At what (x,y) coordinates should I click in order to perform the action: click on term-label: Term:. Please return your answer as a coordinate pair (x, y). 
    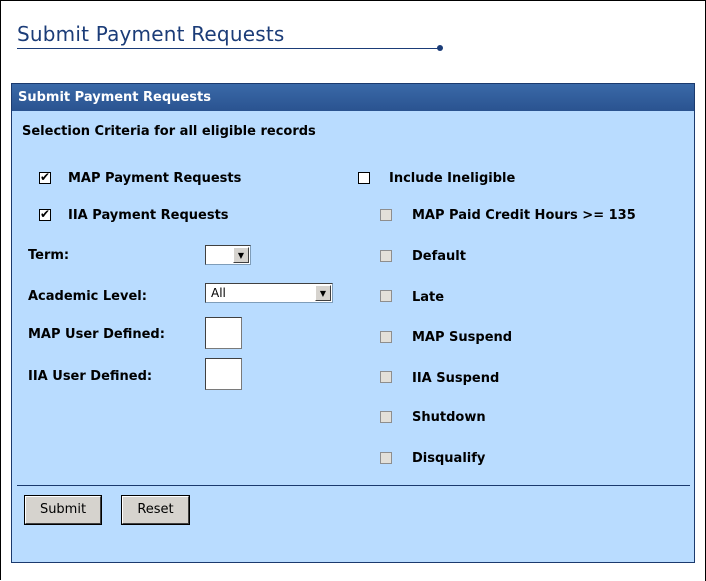
    Looking at the image, I should click on (49, 255).